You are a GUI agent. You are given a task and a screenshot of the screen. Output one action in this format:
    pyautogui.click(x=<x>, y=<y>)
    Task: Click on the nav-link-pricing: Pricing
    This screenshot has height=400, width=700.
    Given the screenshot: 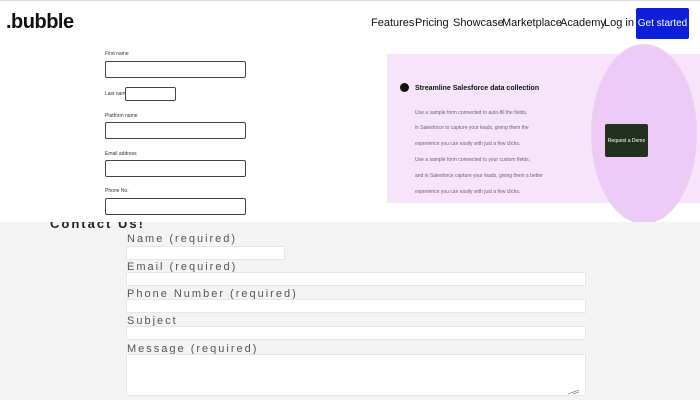 What is the action you would take?
    pyautogui.click(x=432, y=23)
    